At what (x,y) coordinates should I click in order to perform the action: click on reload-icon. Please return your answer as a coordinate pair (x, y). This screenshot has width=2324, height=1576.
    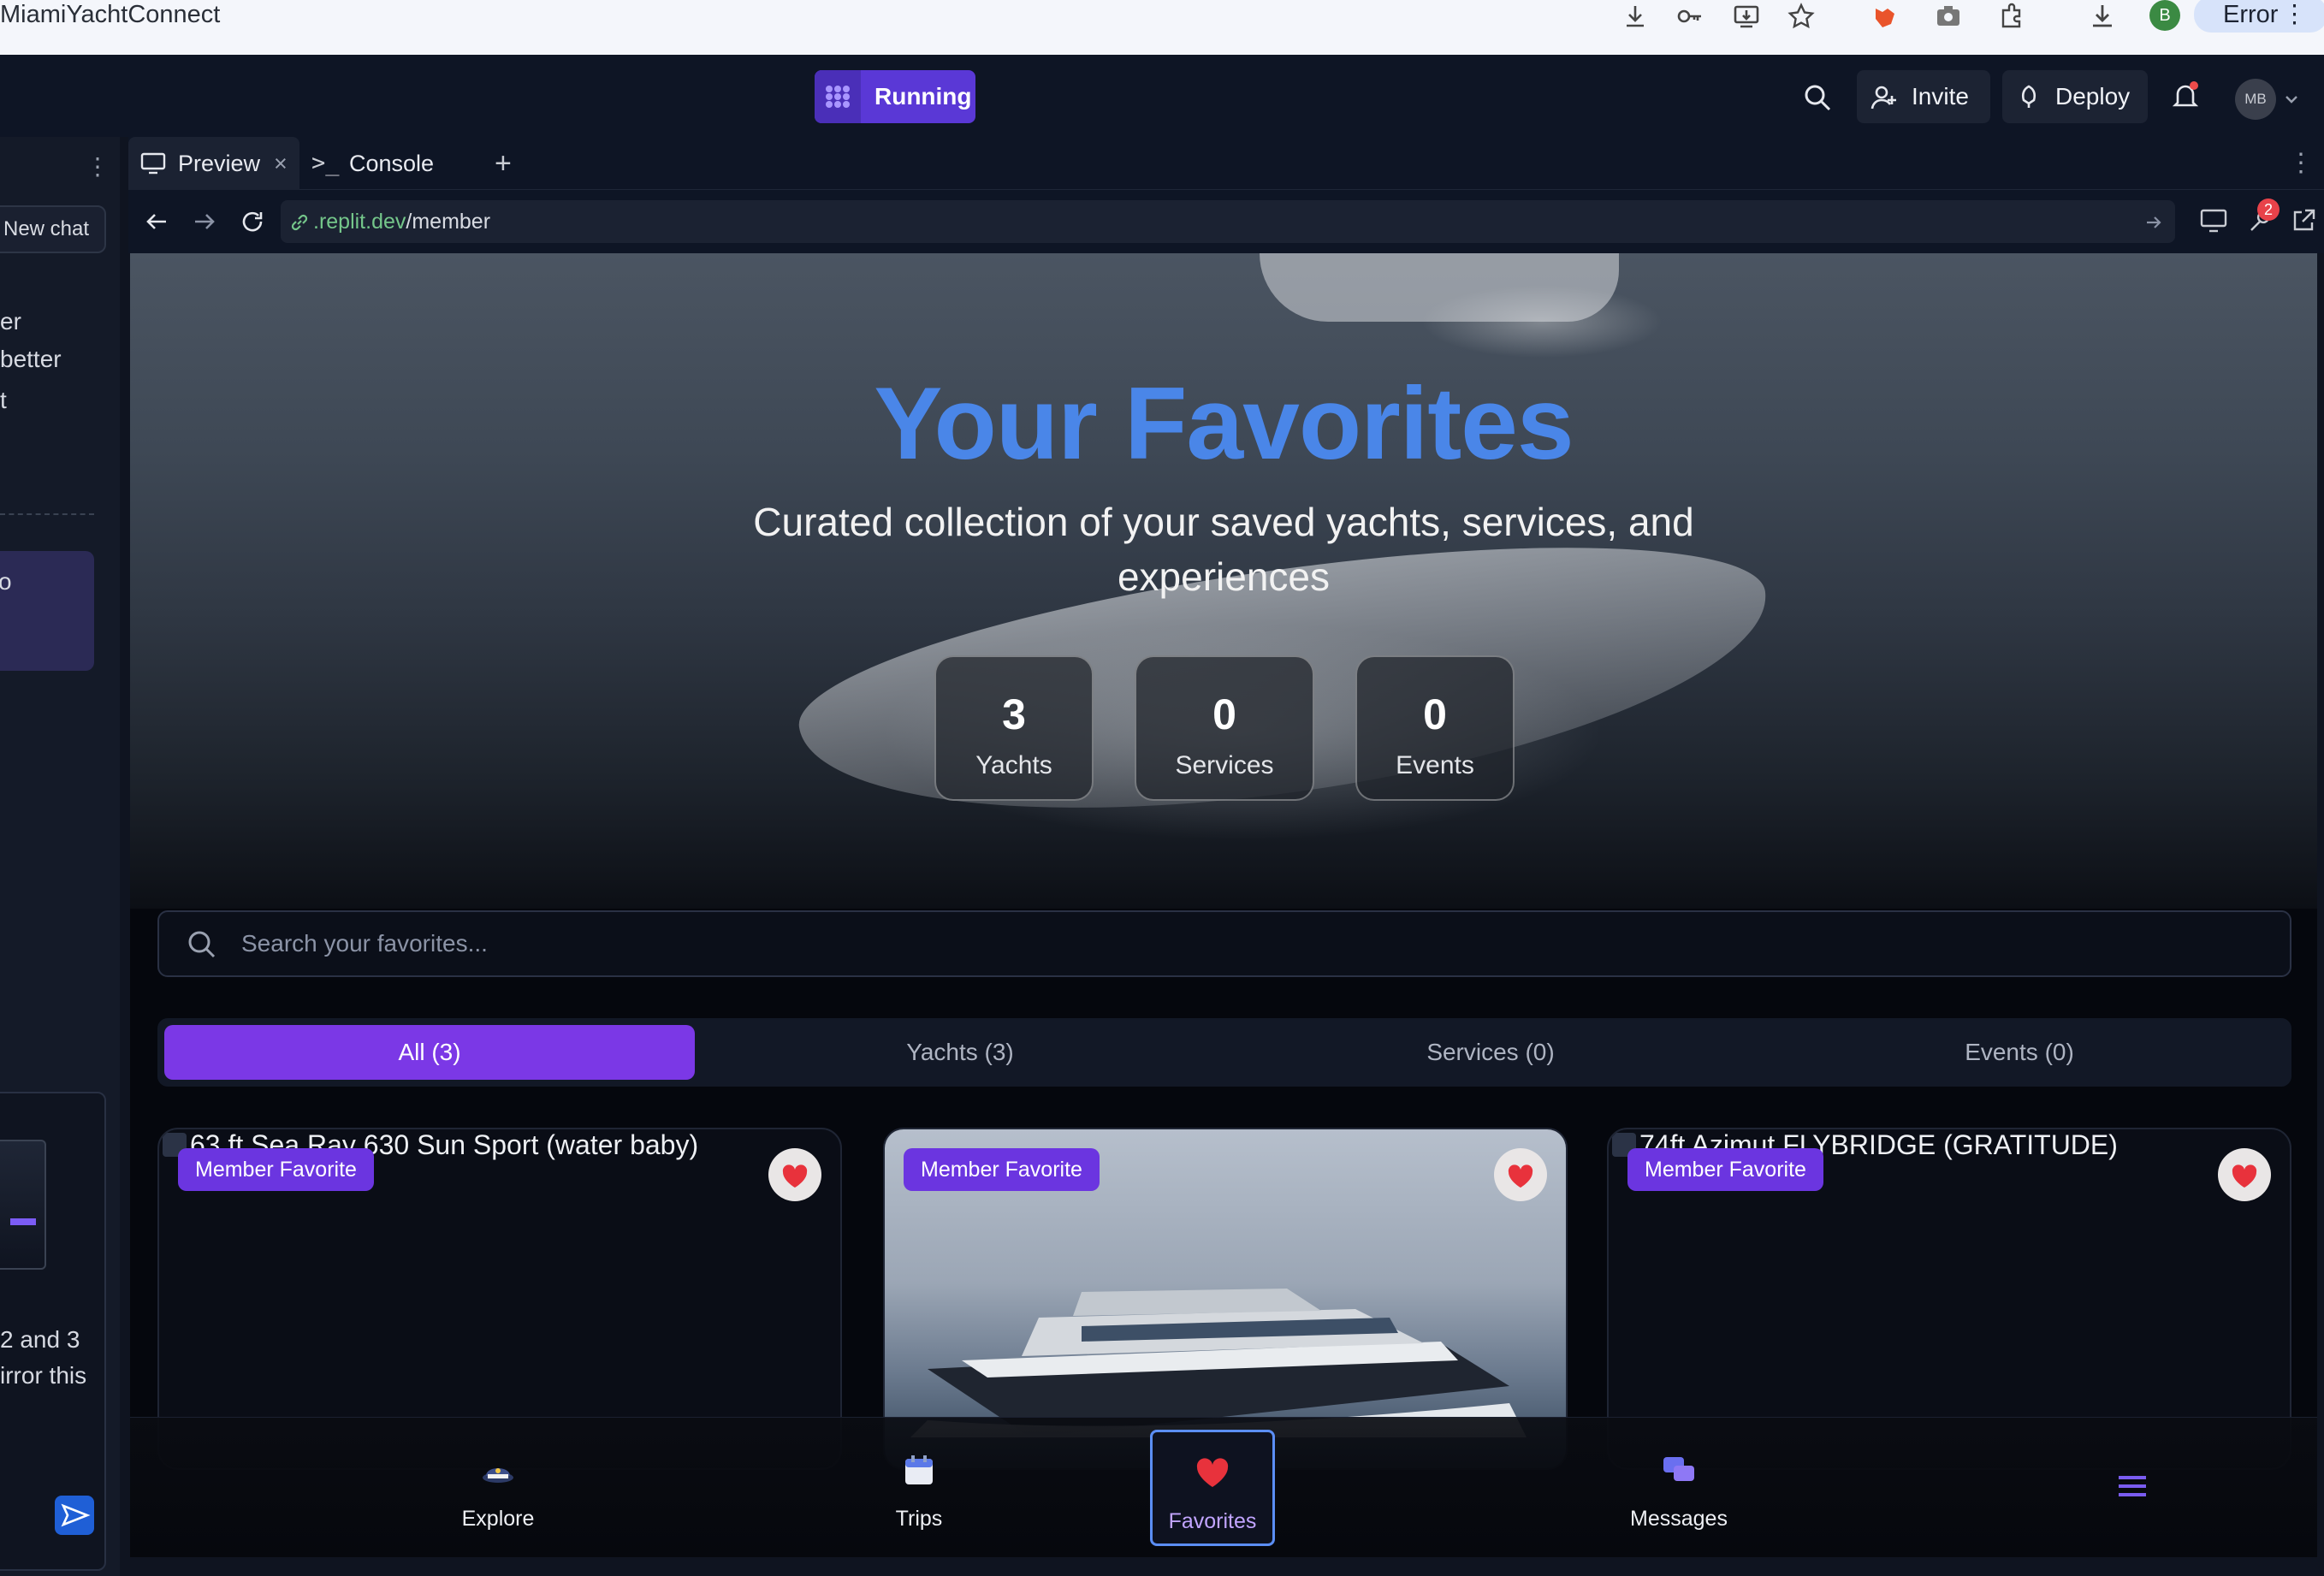
    Looking at the image, I should click on (253, 221).